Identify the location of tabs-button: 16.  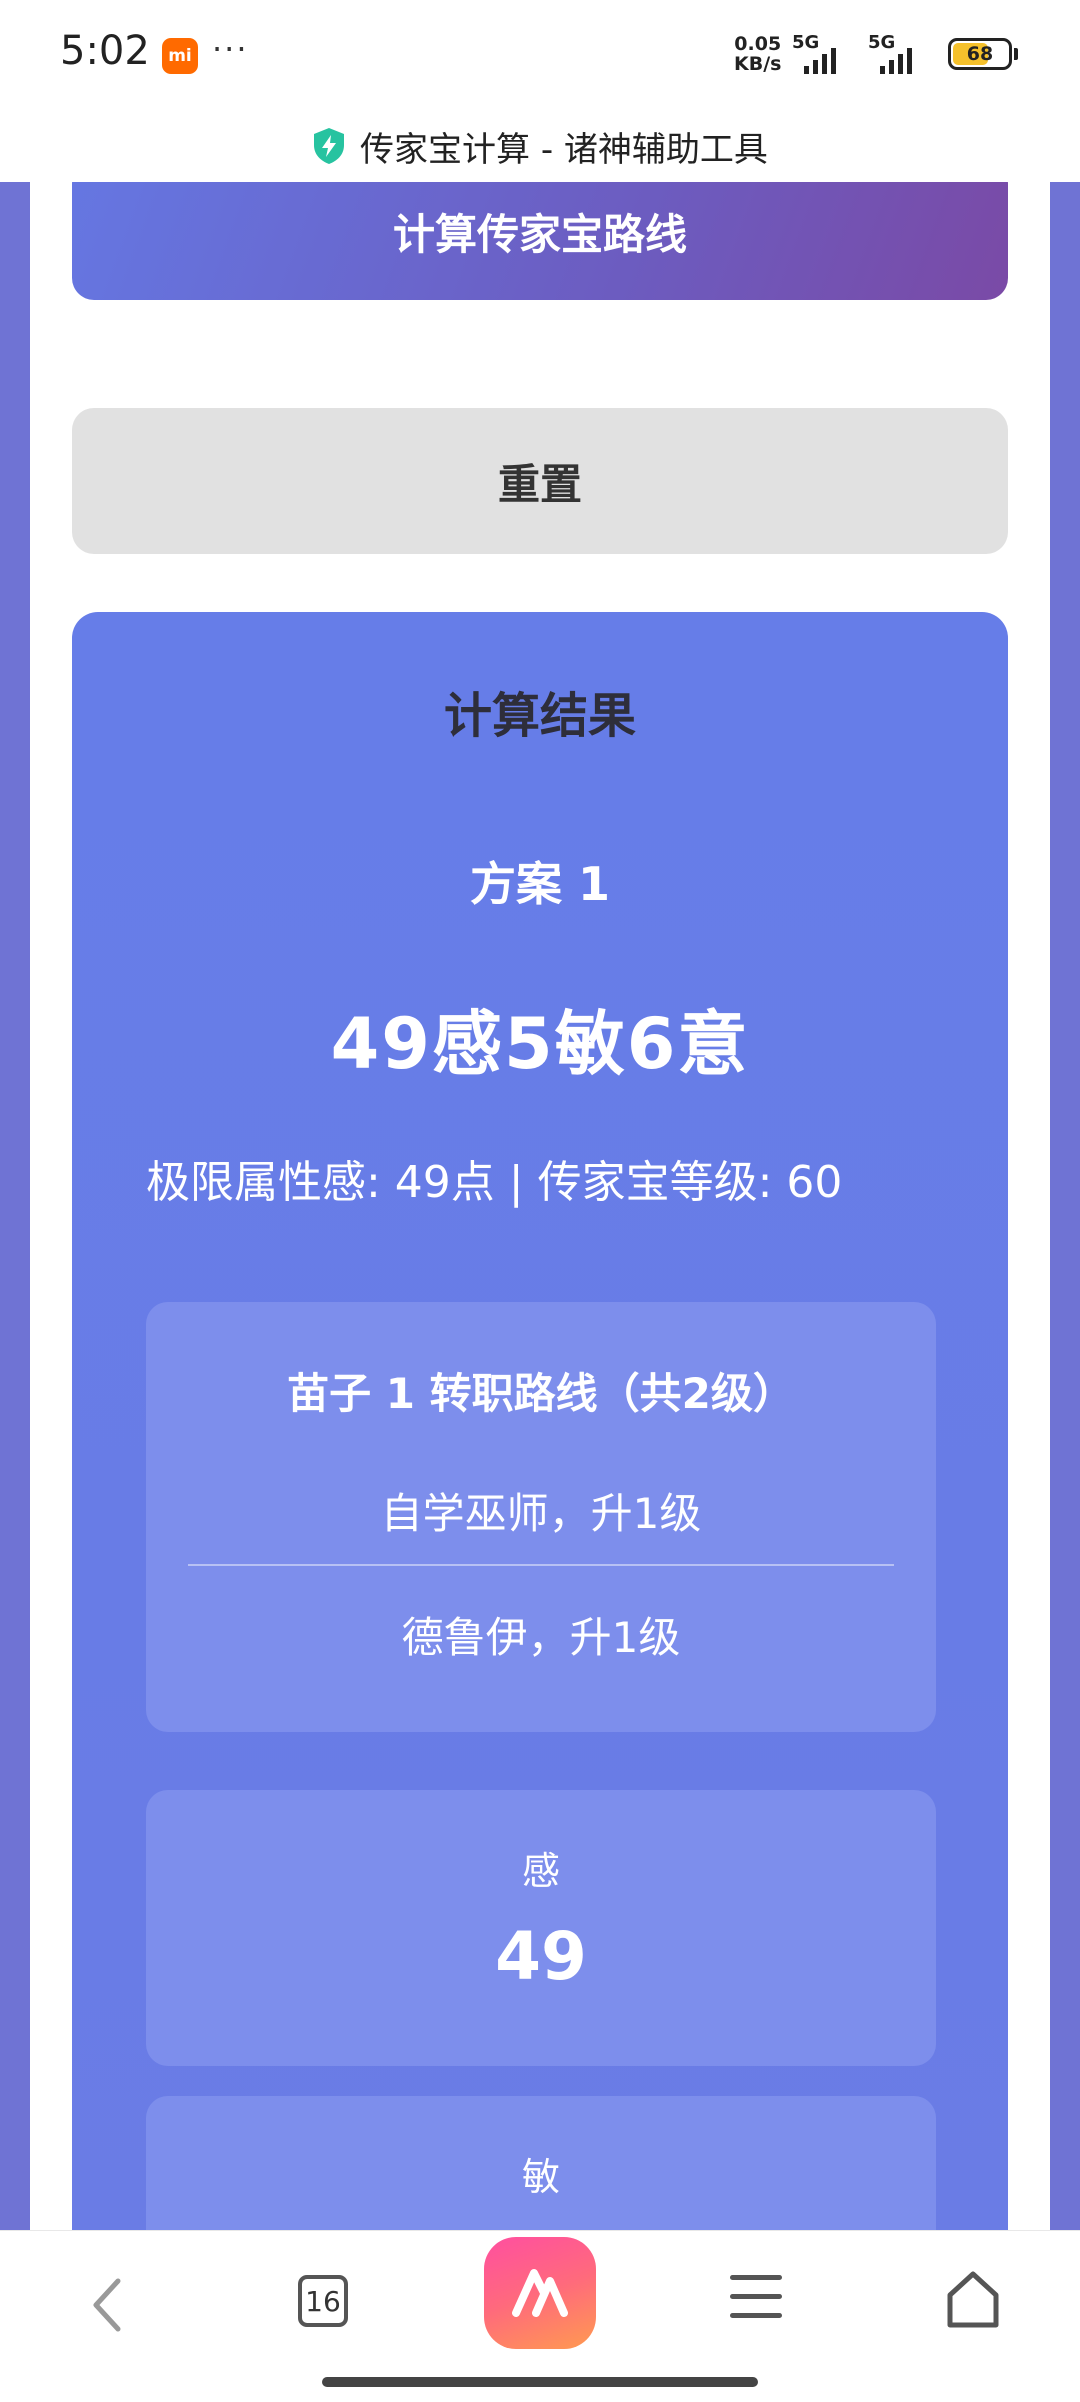
(323, 2301).